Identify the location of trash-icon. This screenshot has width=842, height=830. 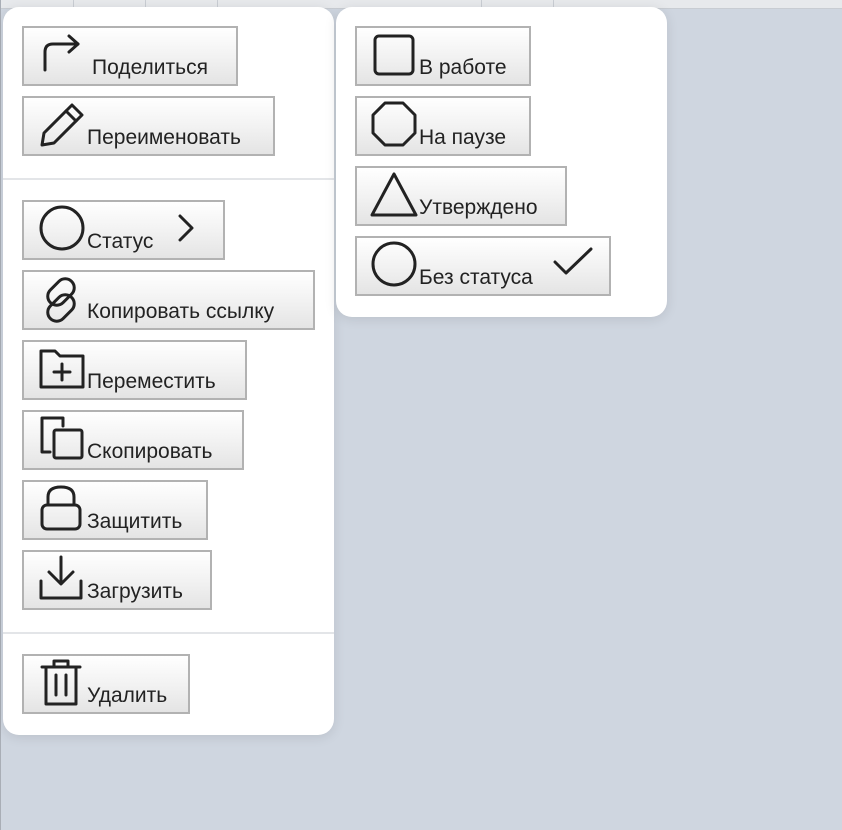
(61, 683).